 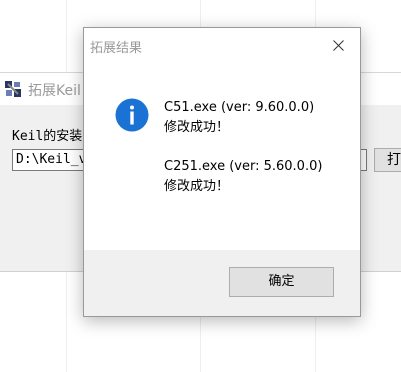 What do you see at coordinates (387, 160) in the screenshot?
I see `open-button: 打` at bounding box center [387, 160].